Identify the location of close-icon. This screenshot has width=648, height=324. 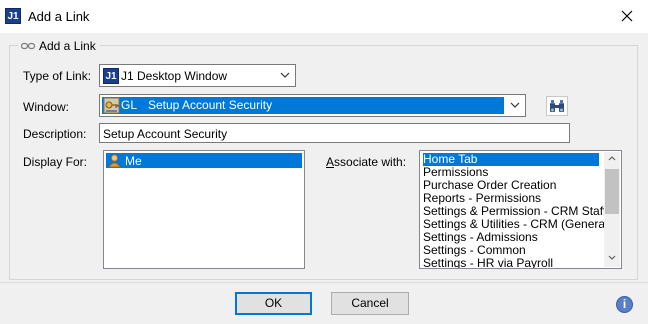
(627, 16).